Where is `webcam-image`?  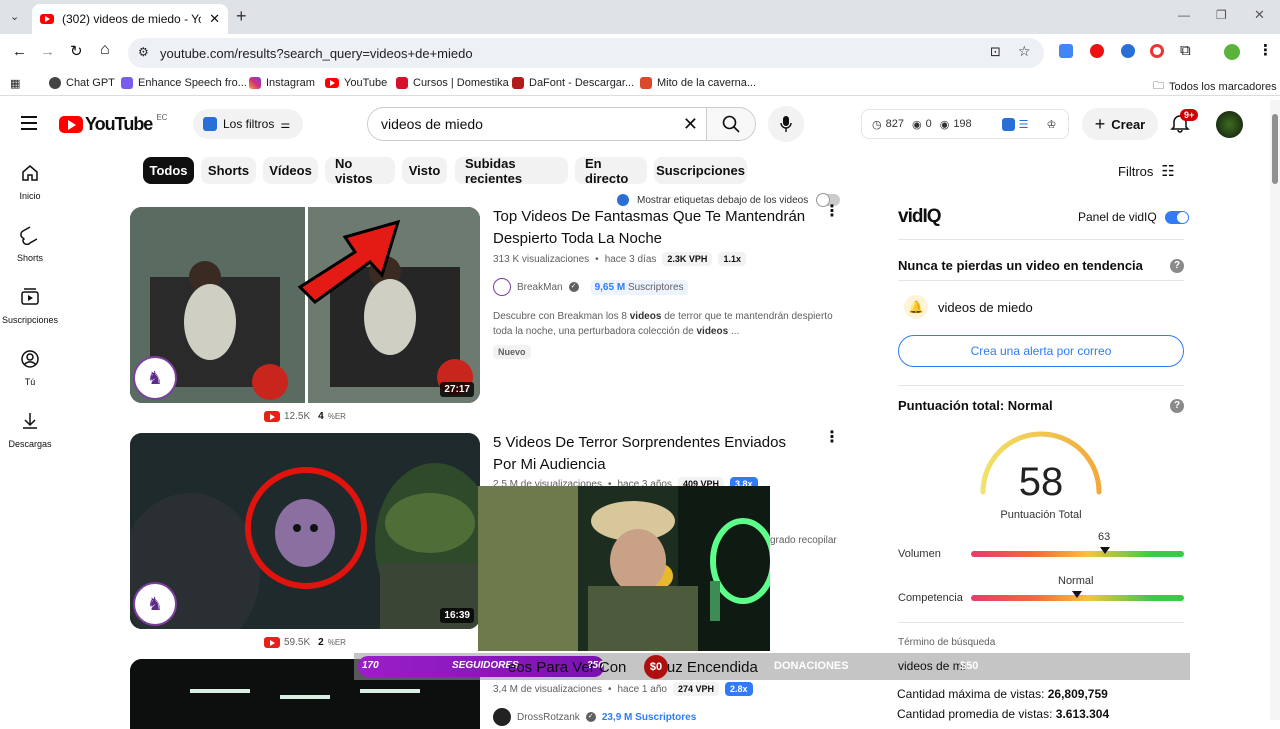 webcam-image is located at coordinates (624, 568).